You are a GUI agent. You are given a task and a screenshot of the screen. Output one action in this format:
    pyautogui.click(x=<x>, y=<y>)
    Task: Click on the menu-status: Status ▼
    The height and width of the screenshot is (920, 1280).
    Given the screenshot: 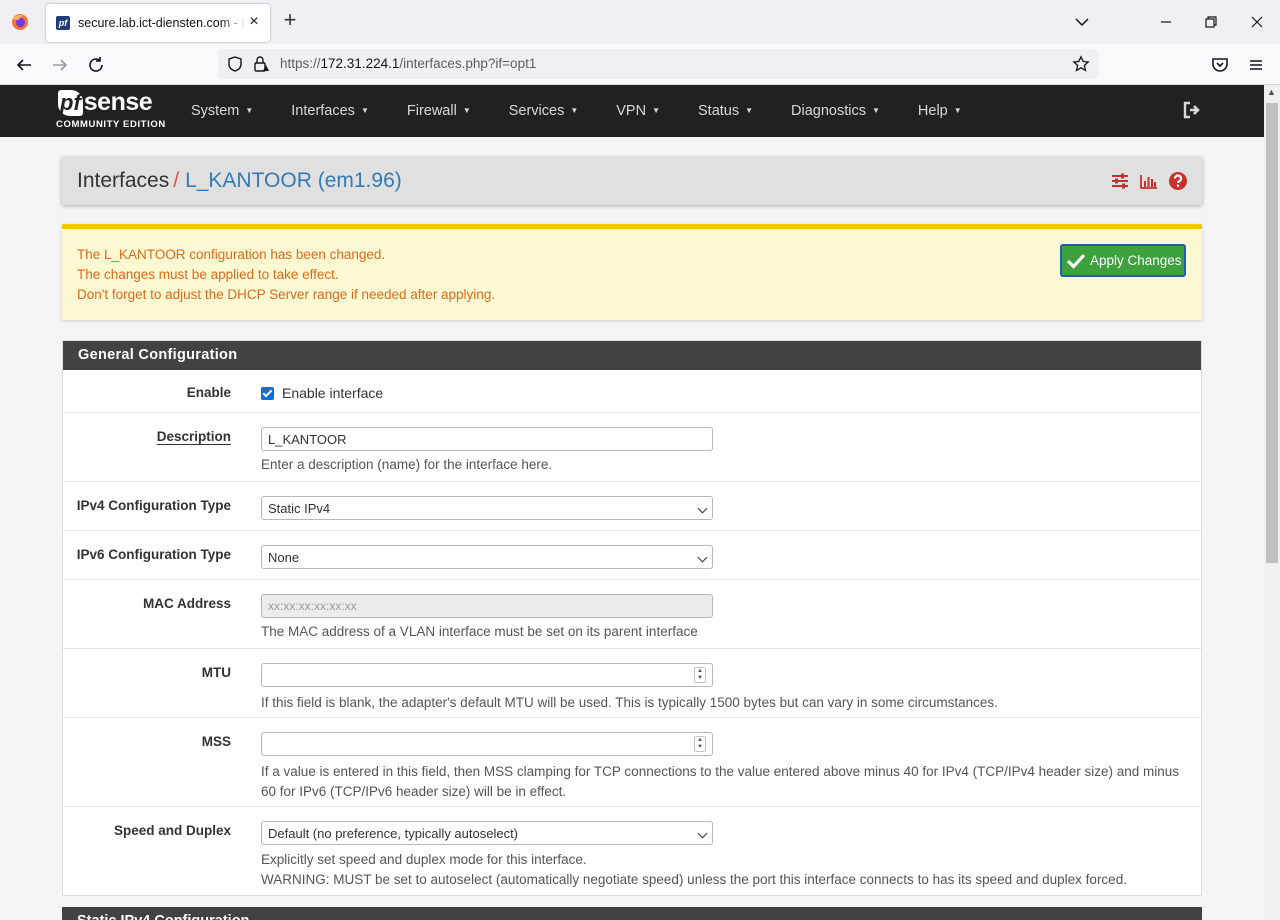 What is the action you would take?
    pyautogui.click(x=725, y=111)
    